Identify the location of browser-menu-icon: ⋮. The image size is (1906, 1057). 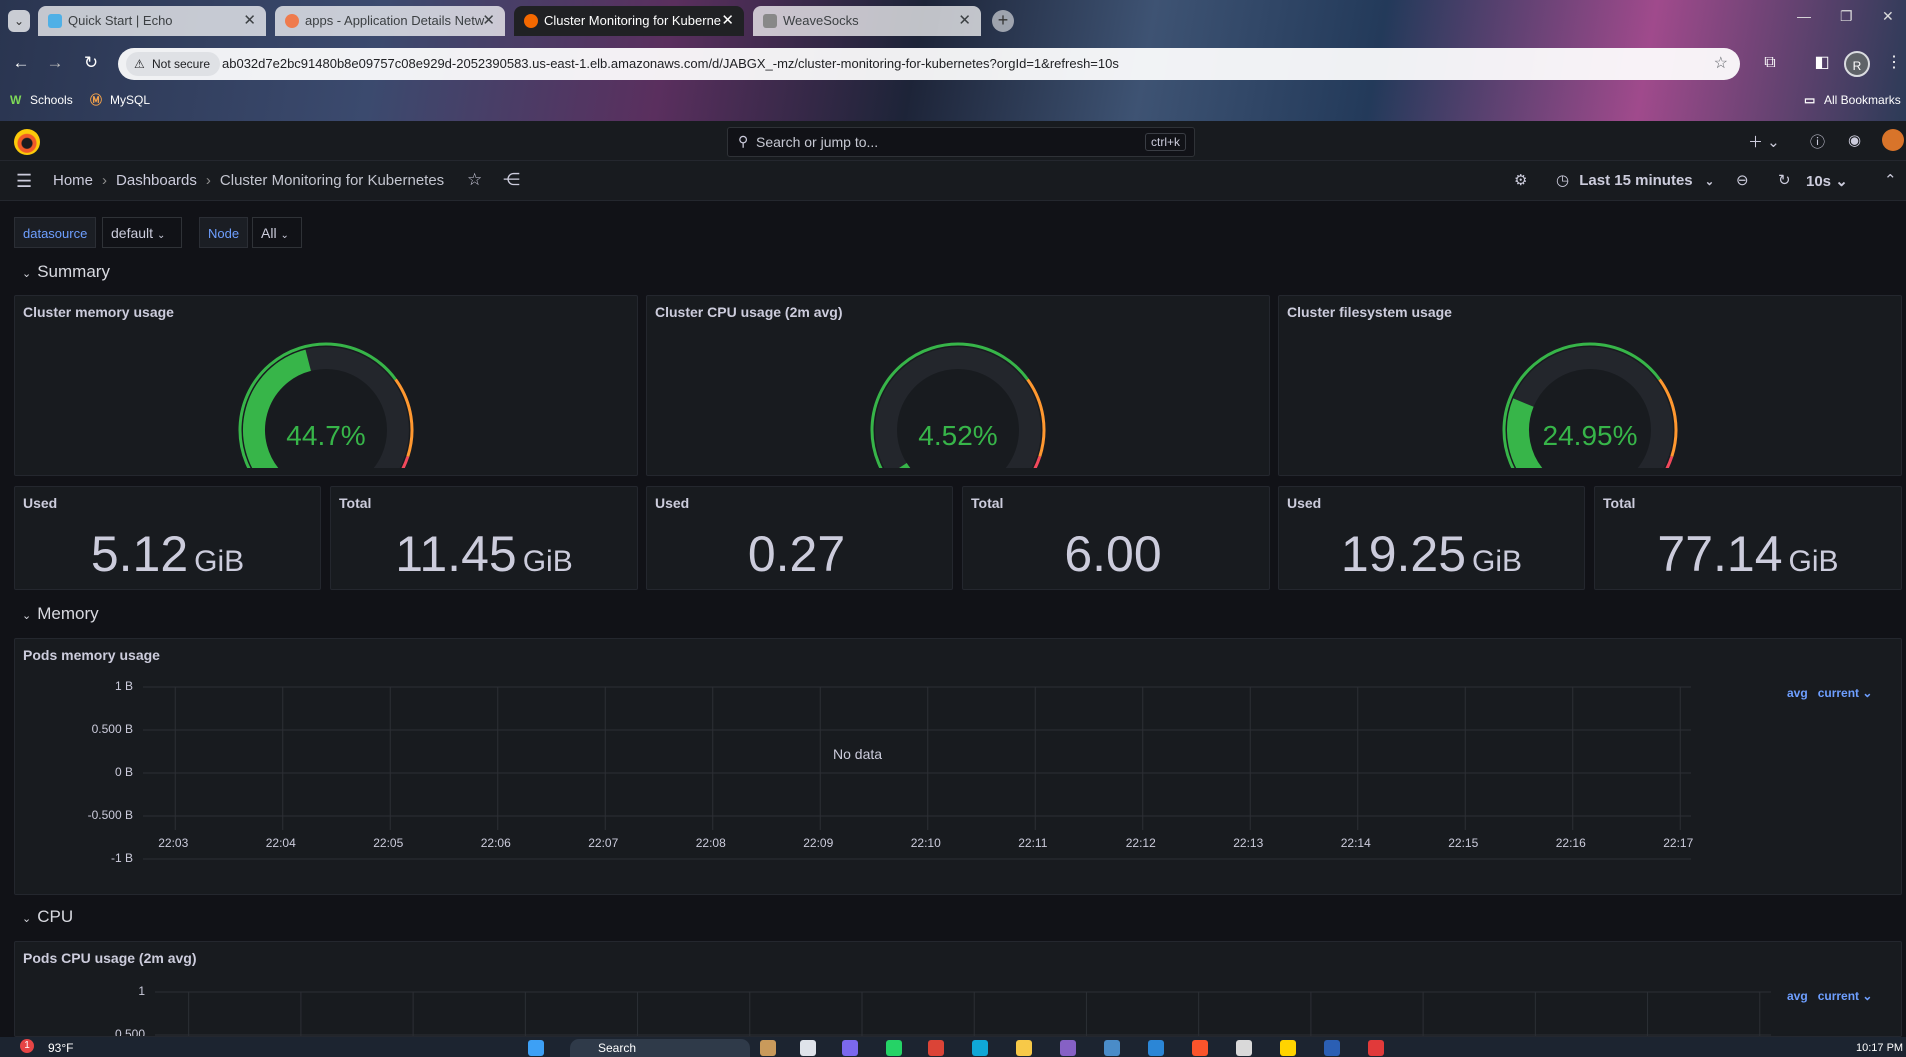
(1894, 63).